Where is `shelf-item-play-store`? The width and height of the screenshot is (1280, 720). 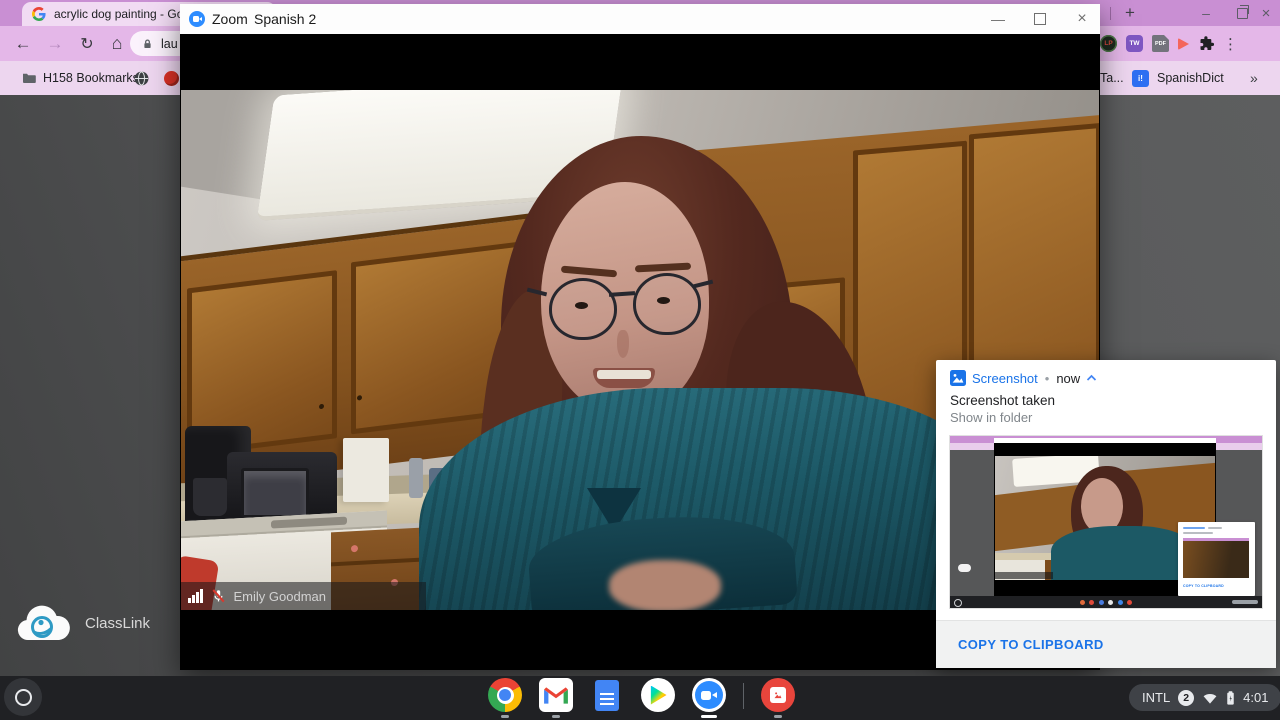
shelf-item-play-store is located at coordinates (658, 698).